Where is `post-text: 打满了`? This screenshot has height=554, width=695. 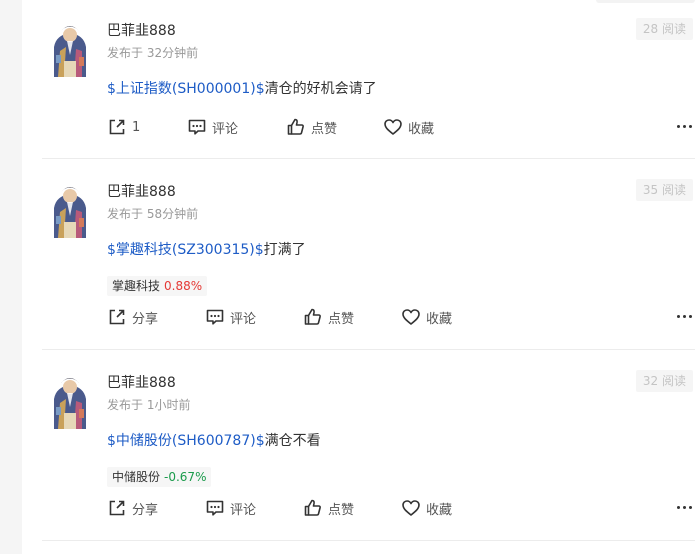
post-text: 打满了 is located at coordinates (284, 250).